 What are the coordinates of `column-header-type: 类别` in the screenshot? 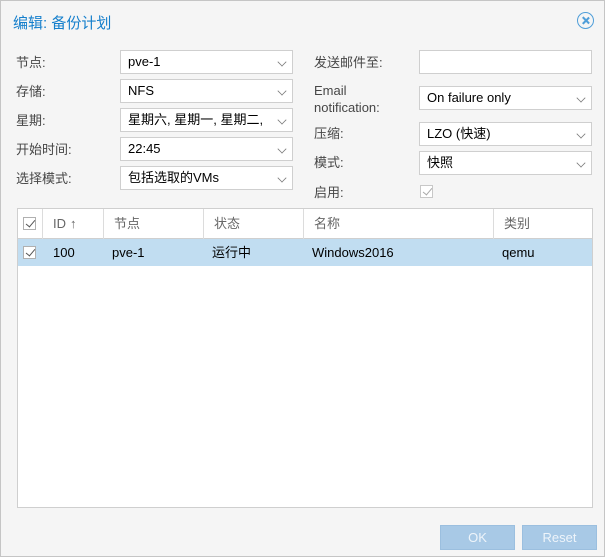 It's located at (543, 224).